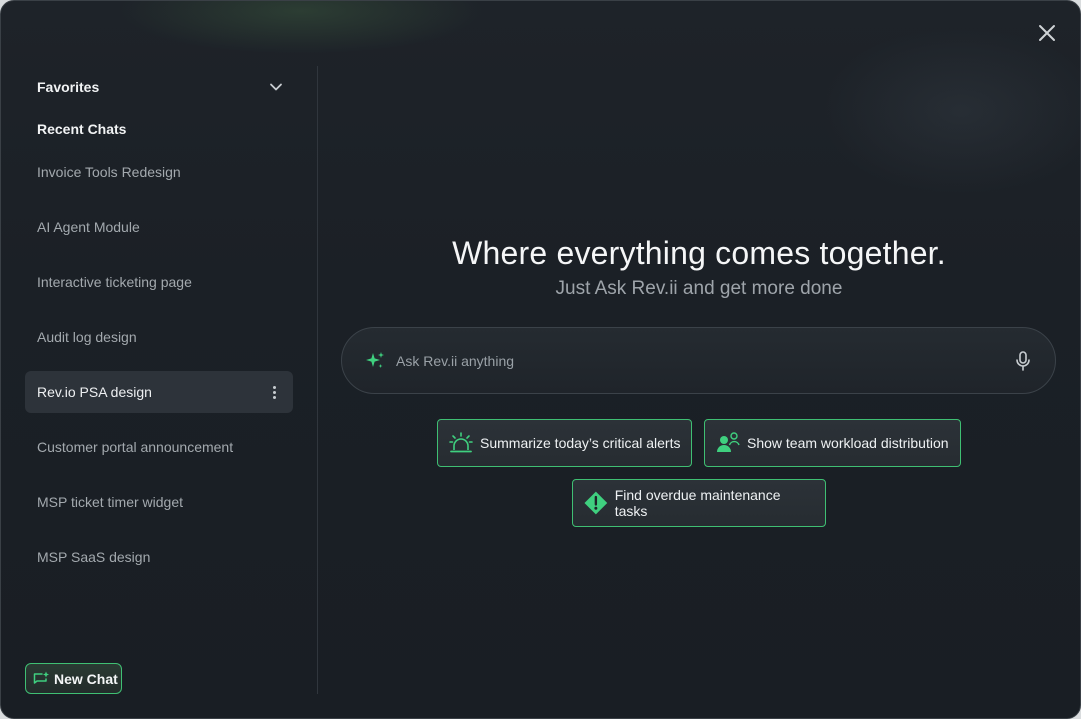 The height and width of the screenshot is (719, 1081). I want to click on chat-item-audit-log-design: Audit log design, so click(159, 337).